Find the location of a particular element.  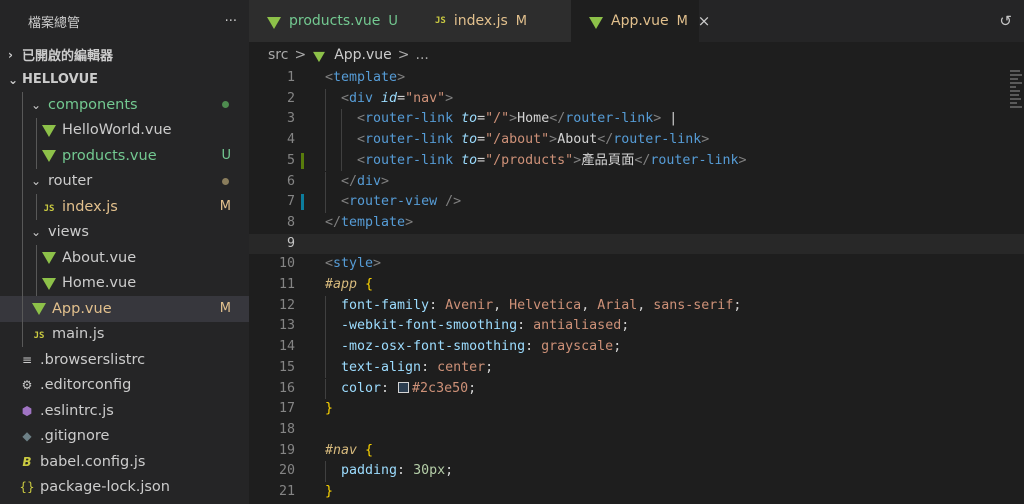

tree-item-label: .editorconfig is located at coordinates (86, 385).